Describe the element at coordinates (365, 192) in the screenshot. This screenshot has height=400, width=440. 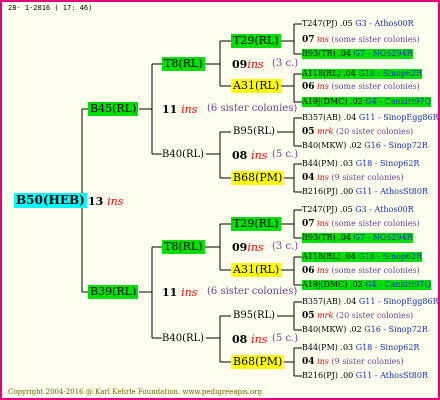
I see `leaf-b216-a: B216(PJ) .00 G11 - AthosSt80R` at that location.